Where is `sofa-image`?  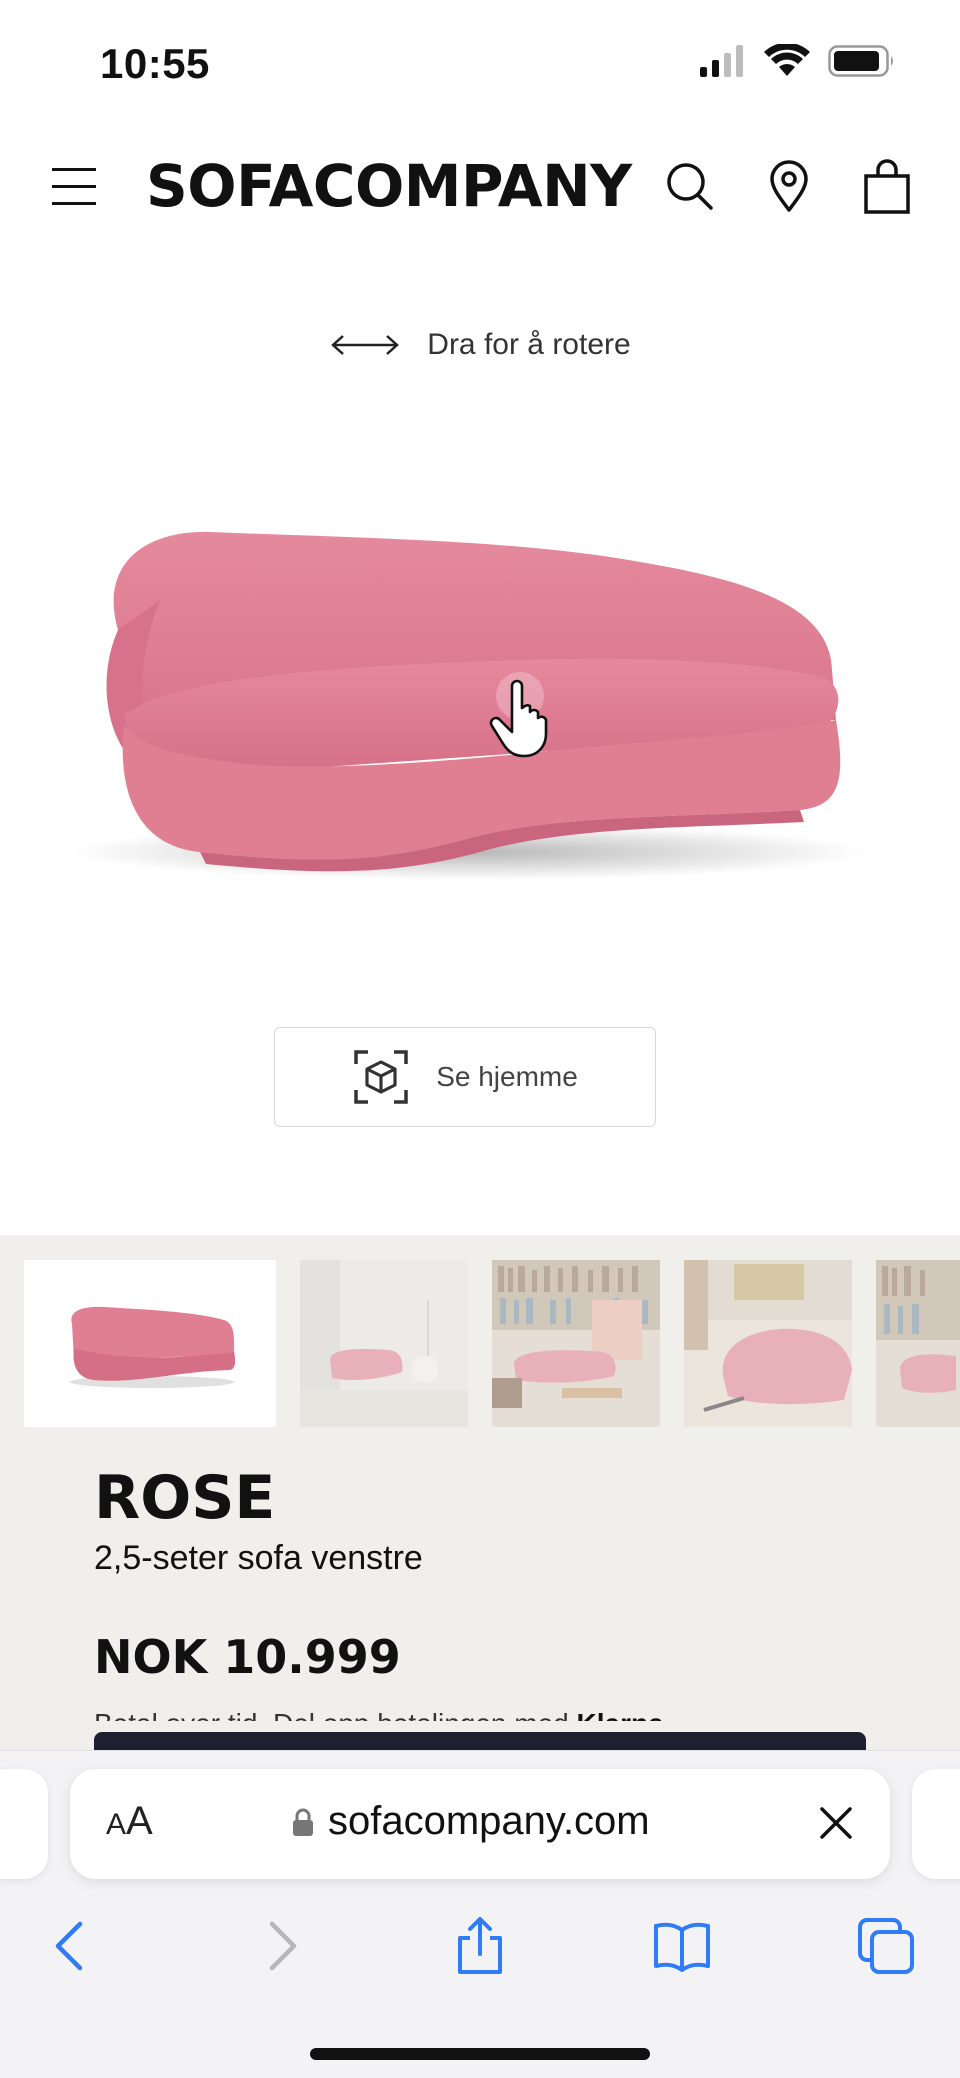 sofa-image is located at coordinates (470, 705).